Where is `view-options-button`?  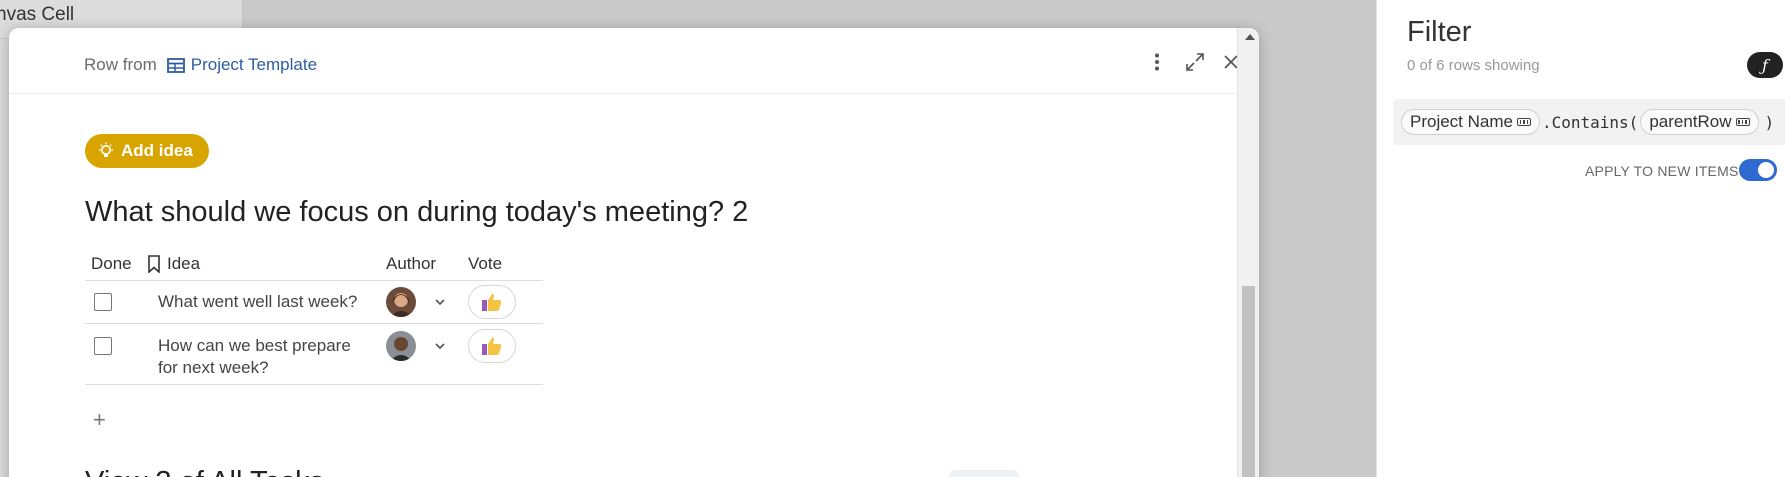 view-options-button is located at coordinates (984, 473).